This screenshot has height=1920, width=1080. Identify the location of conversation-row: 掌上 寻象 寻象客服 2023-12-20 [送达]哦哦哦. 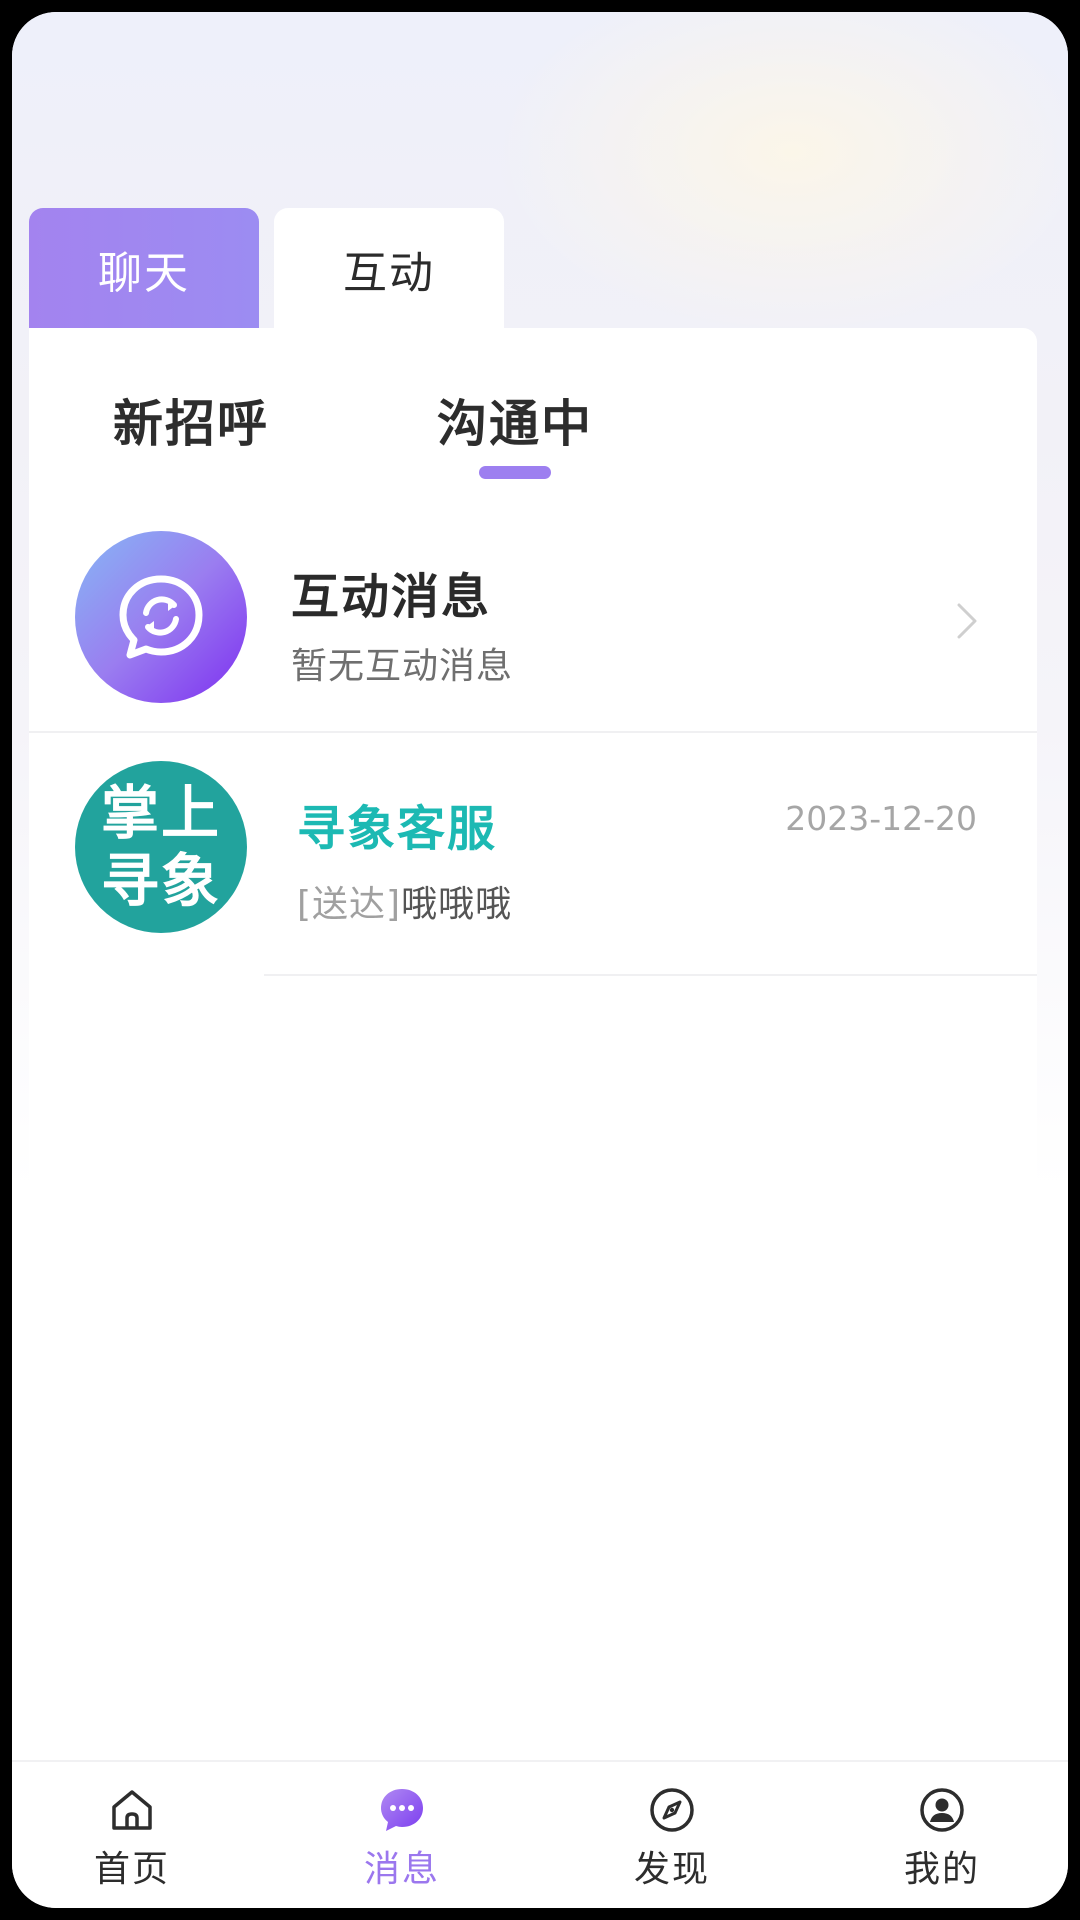
(533, 853).